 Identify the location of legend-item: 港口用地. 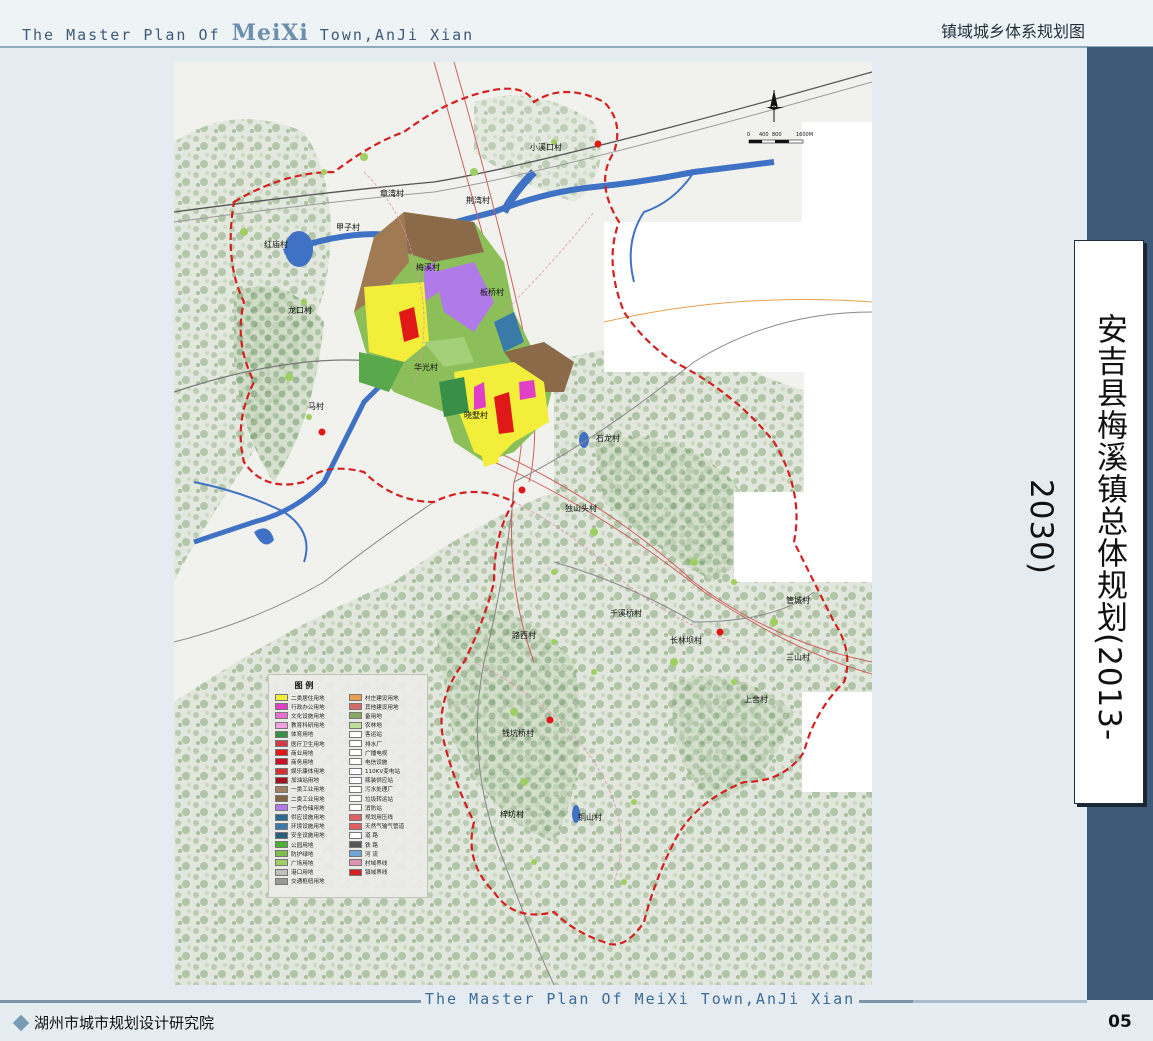
(314, 872).